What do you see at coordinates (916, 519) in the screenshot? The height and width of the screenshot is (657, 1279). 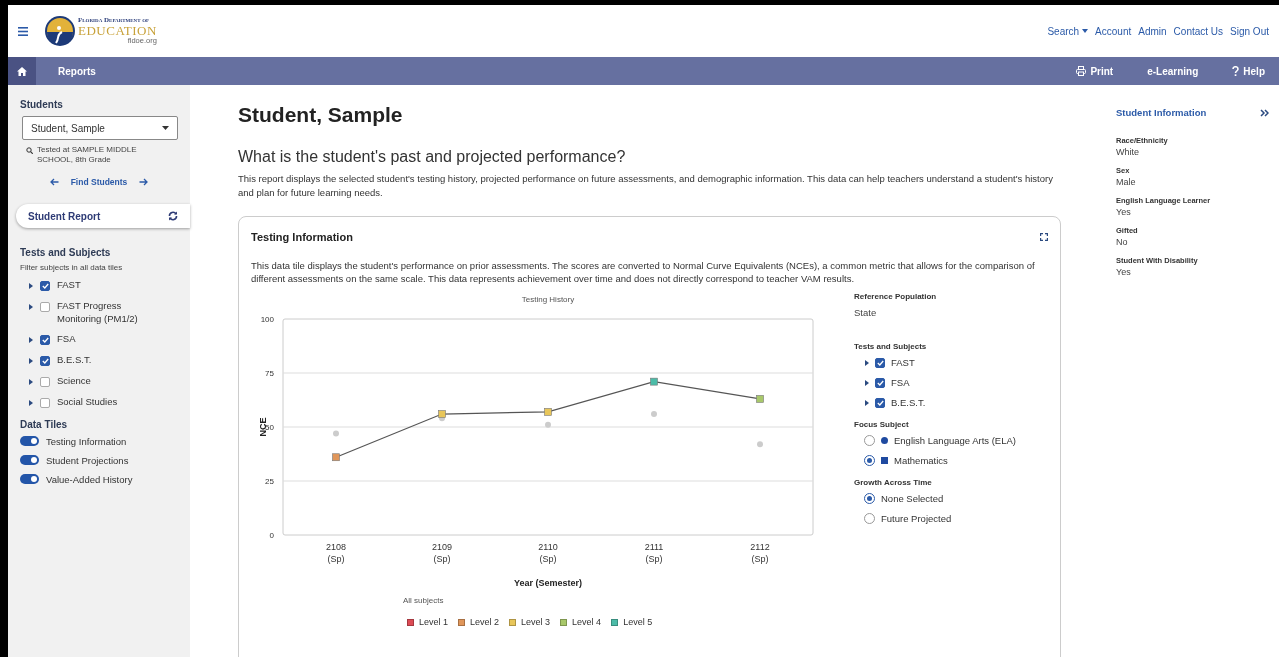 I see `radio-label: Future Projected` at bounding box center [916, 519].